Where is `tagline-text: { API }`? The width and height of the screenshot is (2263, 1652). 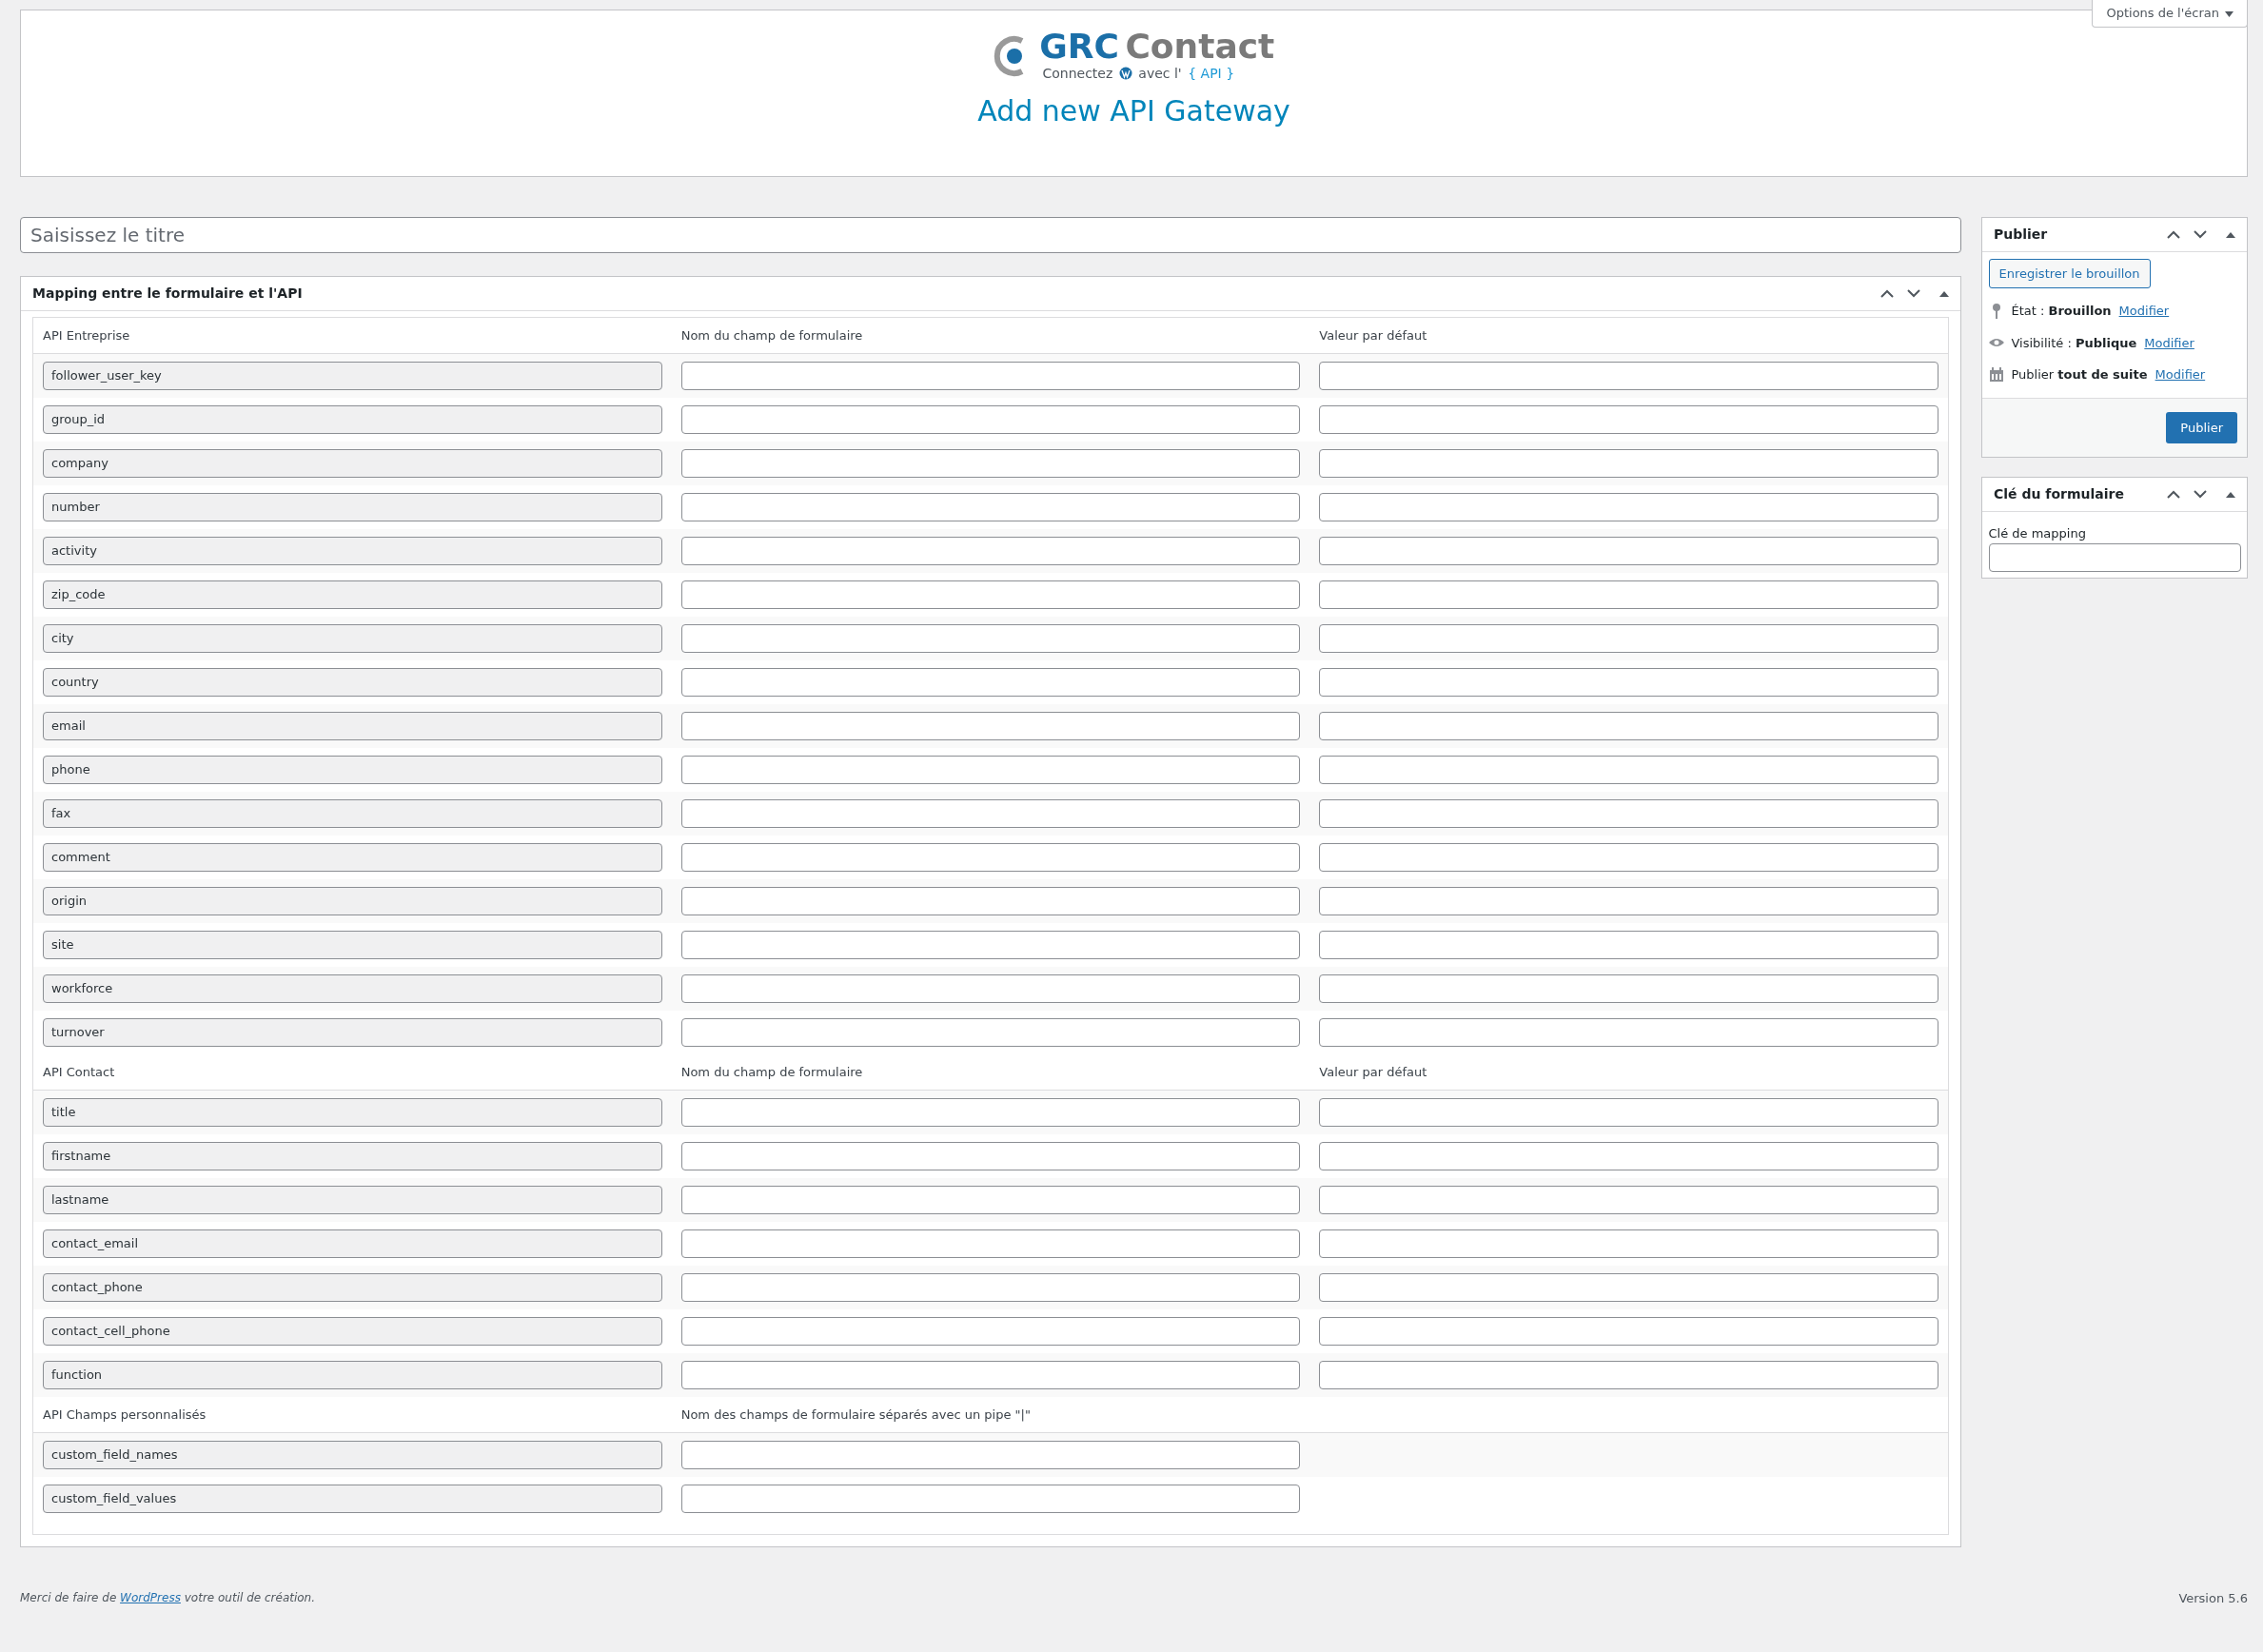
tagline-text: { API } is located at coordinates (1211, 74).